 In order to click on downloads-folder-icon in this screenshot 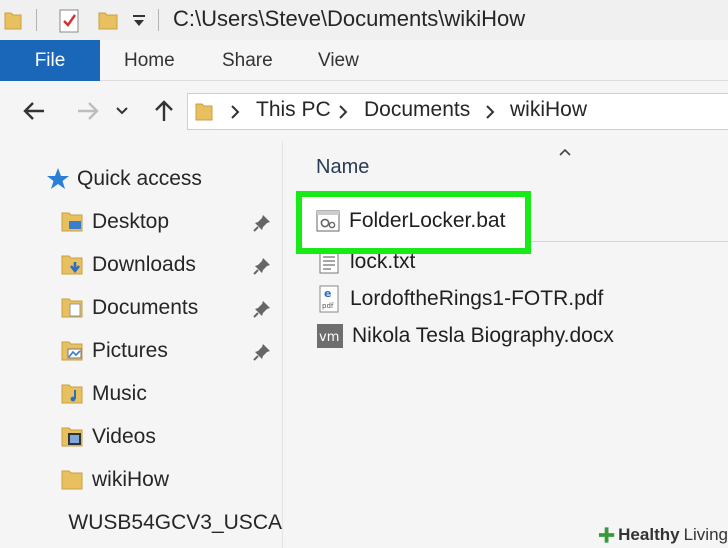, I will do `click(72, 265)`.